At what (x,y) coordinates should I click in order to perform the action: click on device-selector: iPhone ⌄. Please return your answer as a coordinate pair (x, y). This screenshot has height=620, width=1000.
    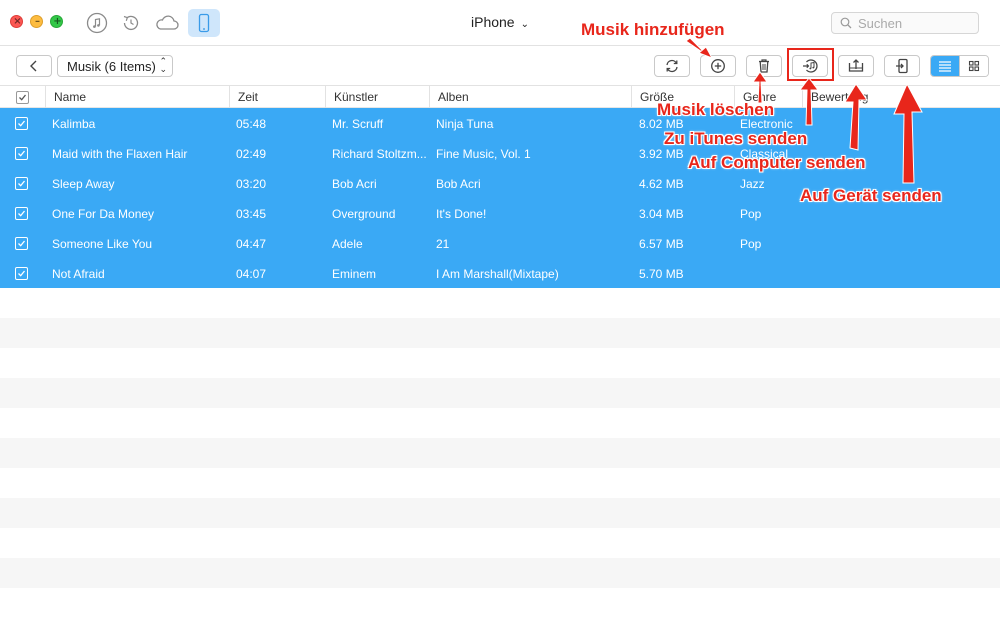
    Looking at the image, I should click on (500, 22).